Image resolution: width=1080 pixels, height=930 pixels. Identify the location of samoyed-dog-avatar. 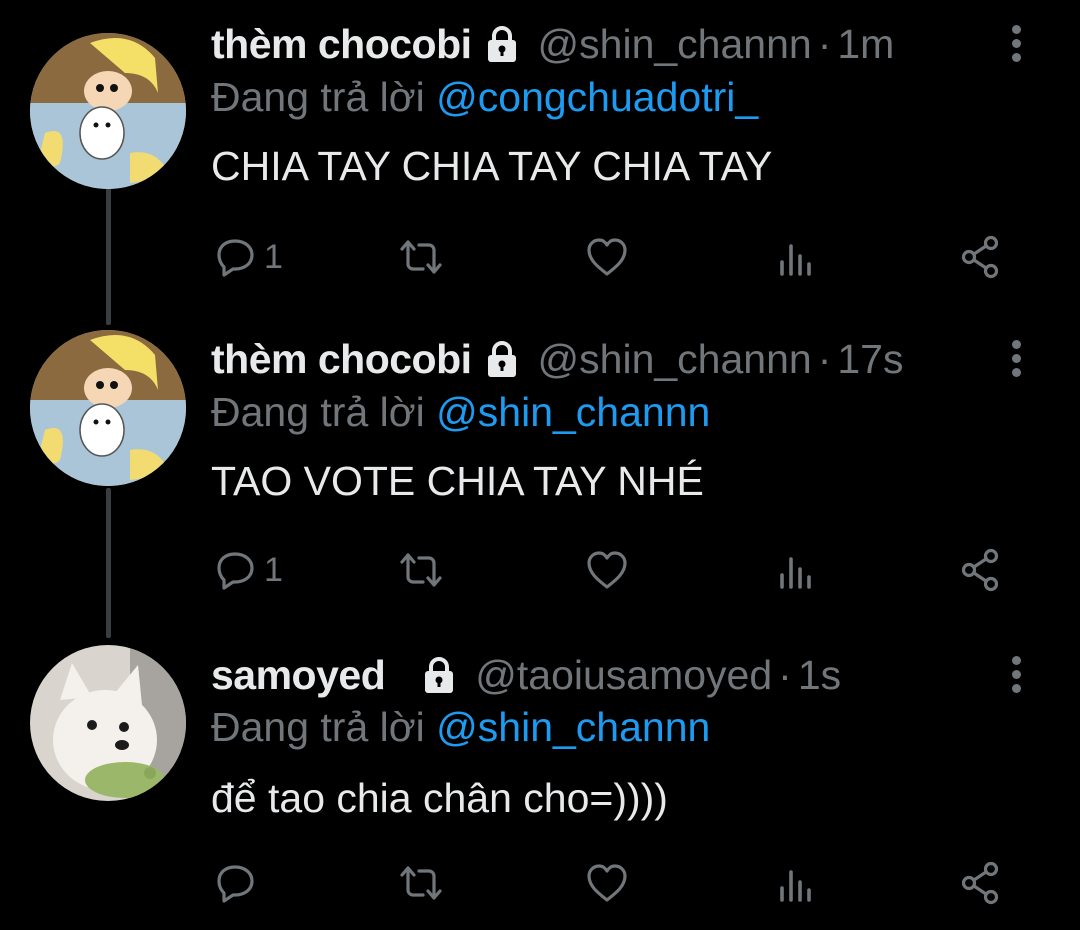
(108, 723).